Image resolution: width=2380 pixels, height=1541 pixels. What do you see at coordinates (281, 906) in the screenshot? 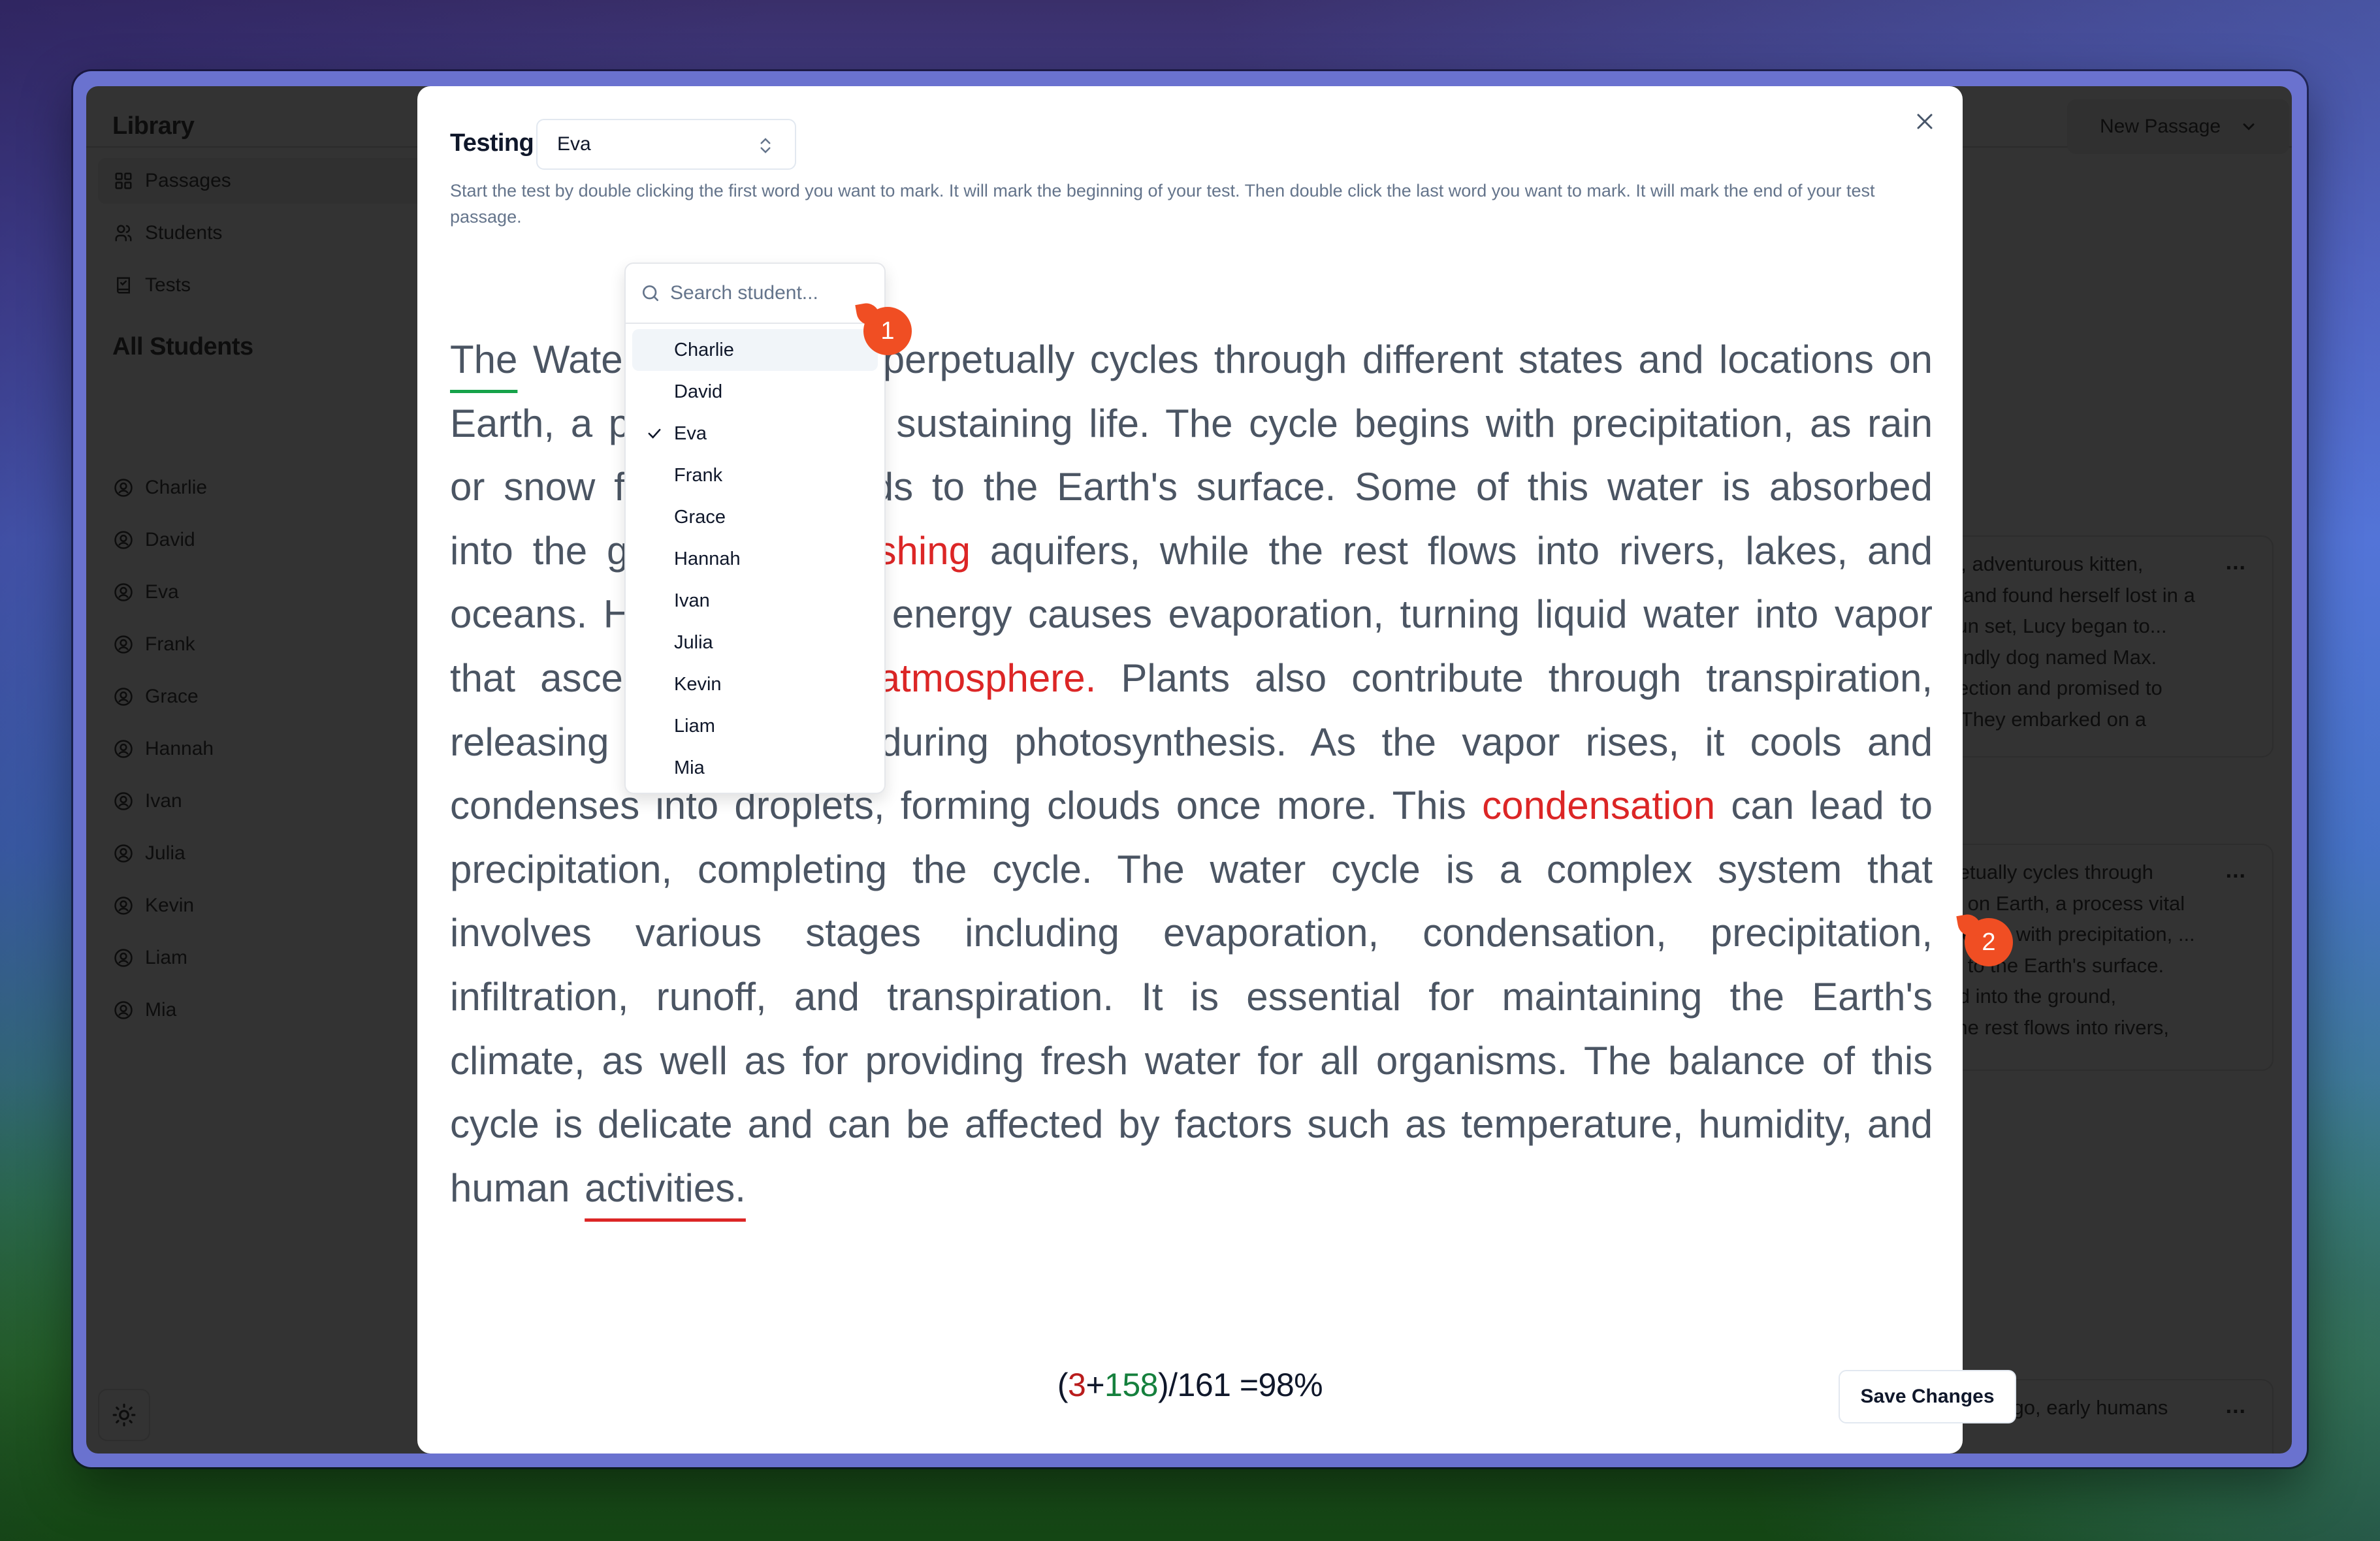
I see `sidebar-student-item: Kevin` at bounding box center [281, 906].